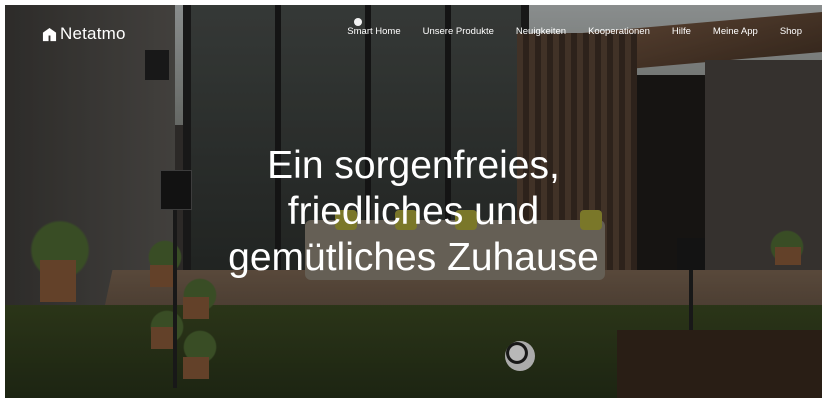 The image size is (827, 402). I want to click on headline-line-2: friedliches und, so click(413, 211).